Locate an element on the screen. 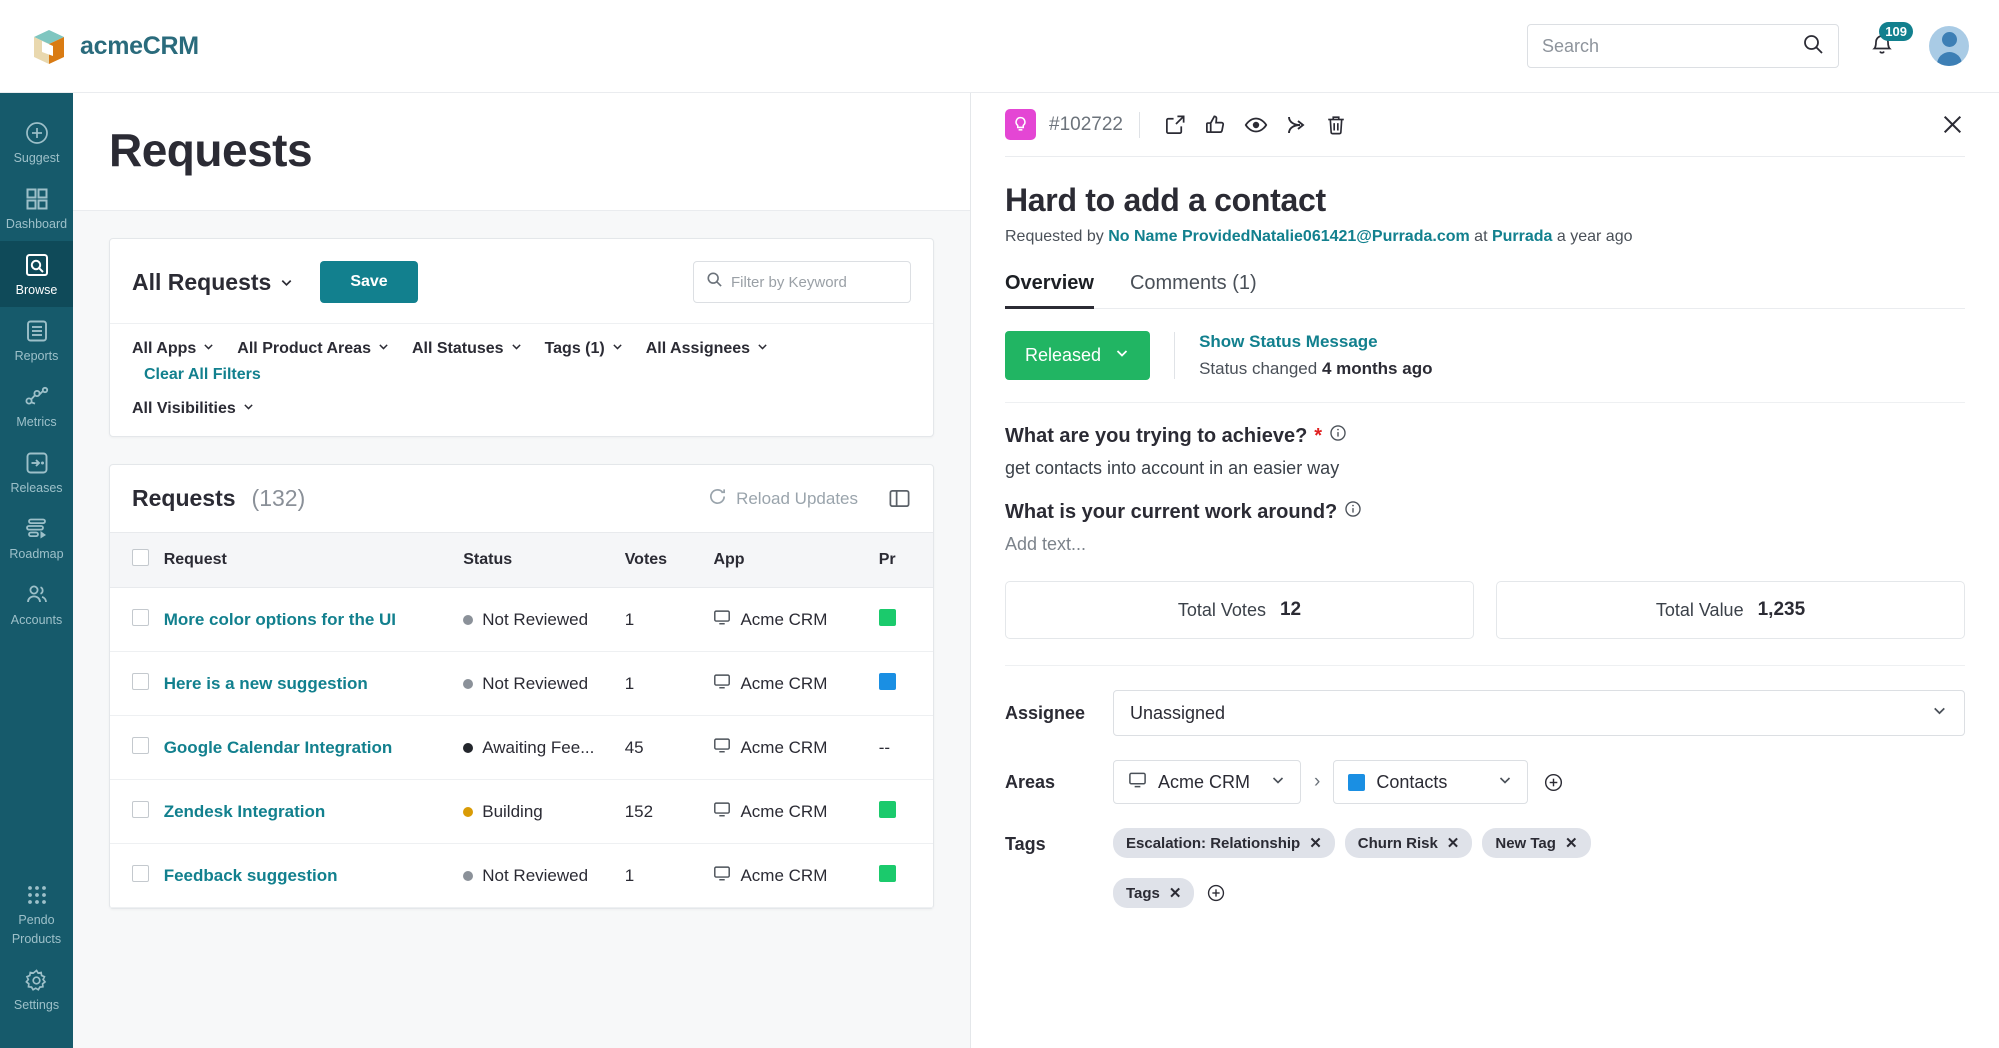 The image size is (1999, 1048). trash-icon is located at coordinates (1336, 125).